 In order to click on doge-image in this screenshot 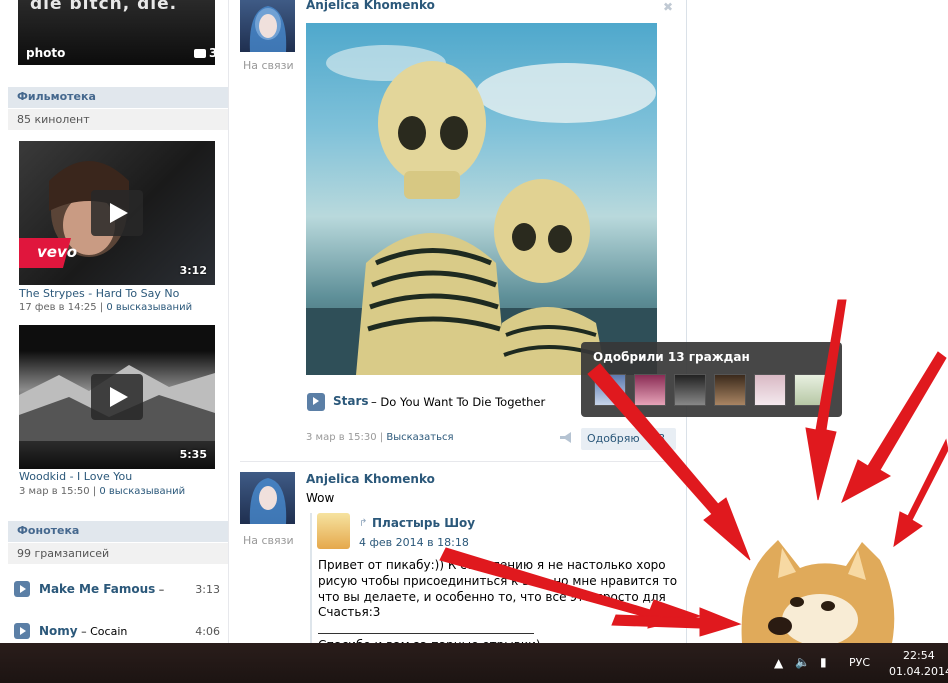, I will do `click(818, 591)`.